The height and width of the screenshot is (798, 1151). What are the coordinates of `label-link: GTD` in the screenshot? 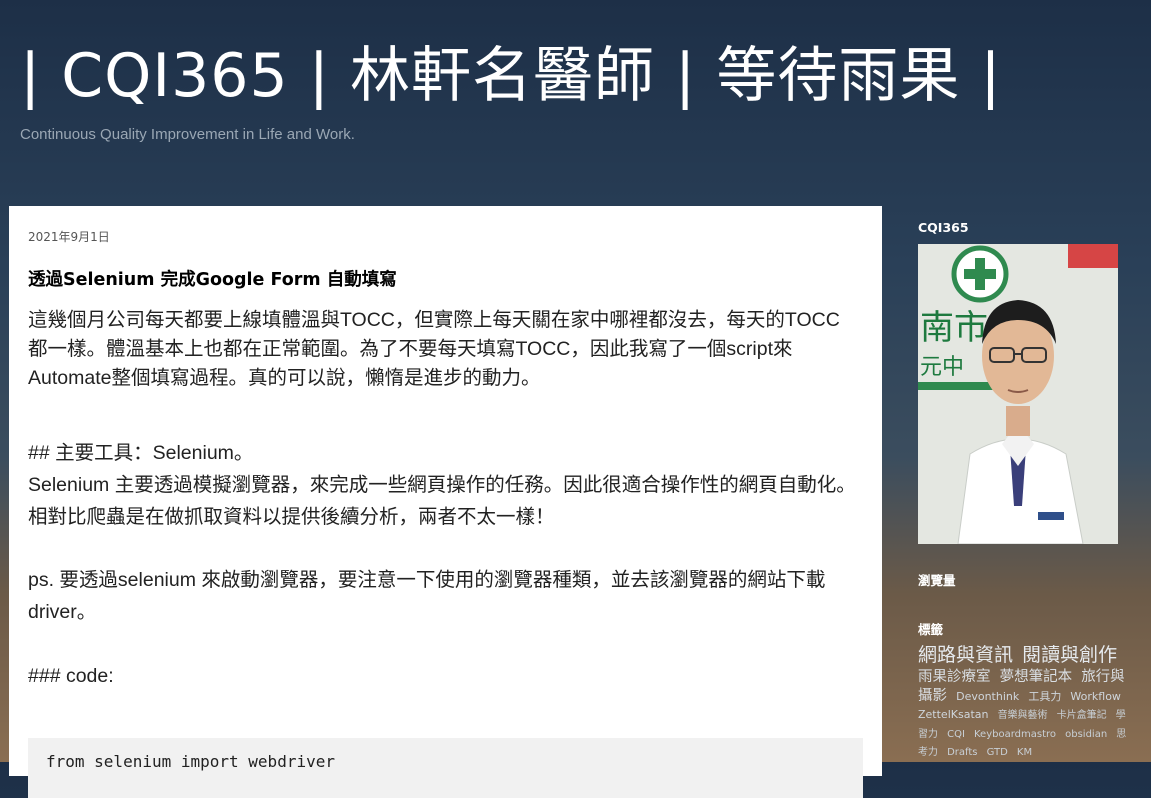 It's located at (997, 752).